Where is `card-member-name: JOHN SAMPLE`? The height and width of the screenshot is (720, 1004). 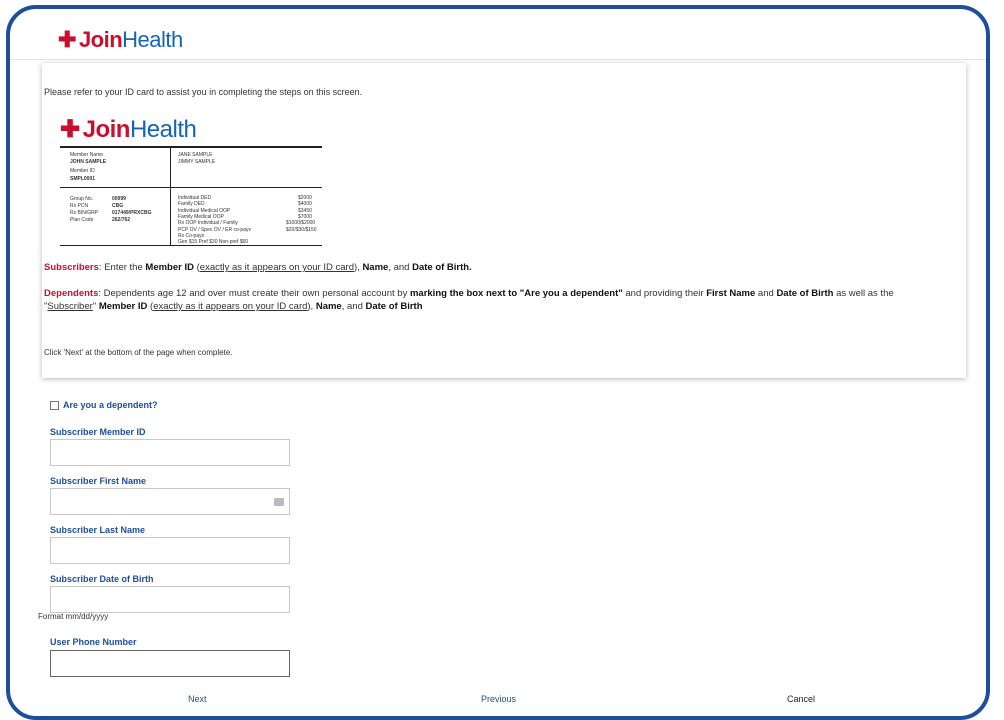
card-member-name: JOHN SAMPLE is located at coordinates (88, 162).